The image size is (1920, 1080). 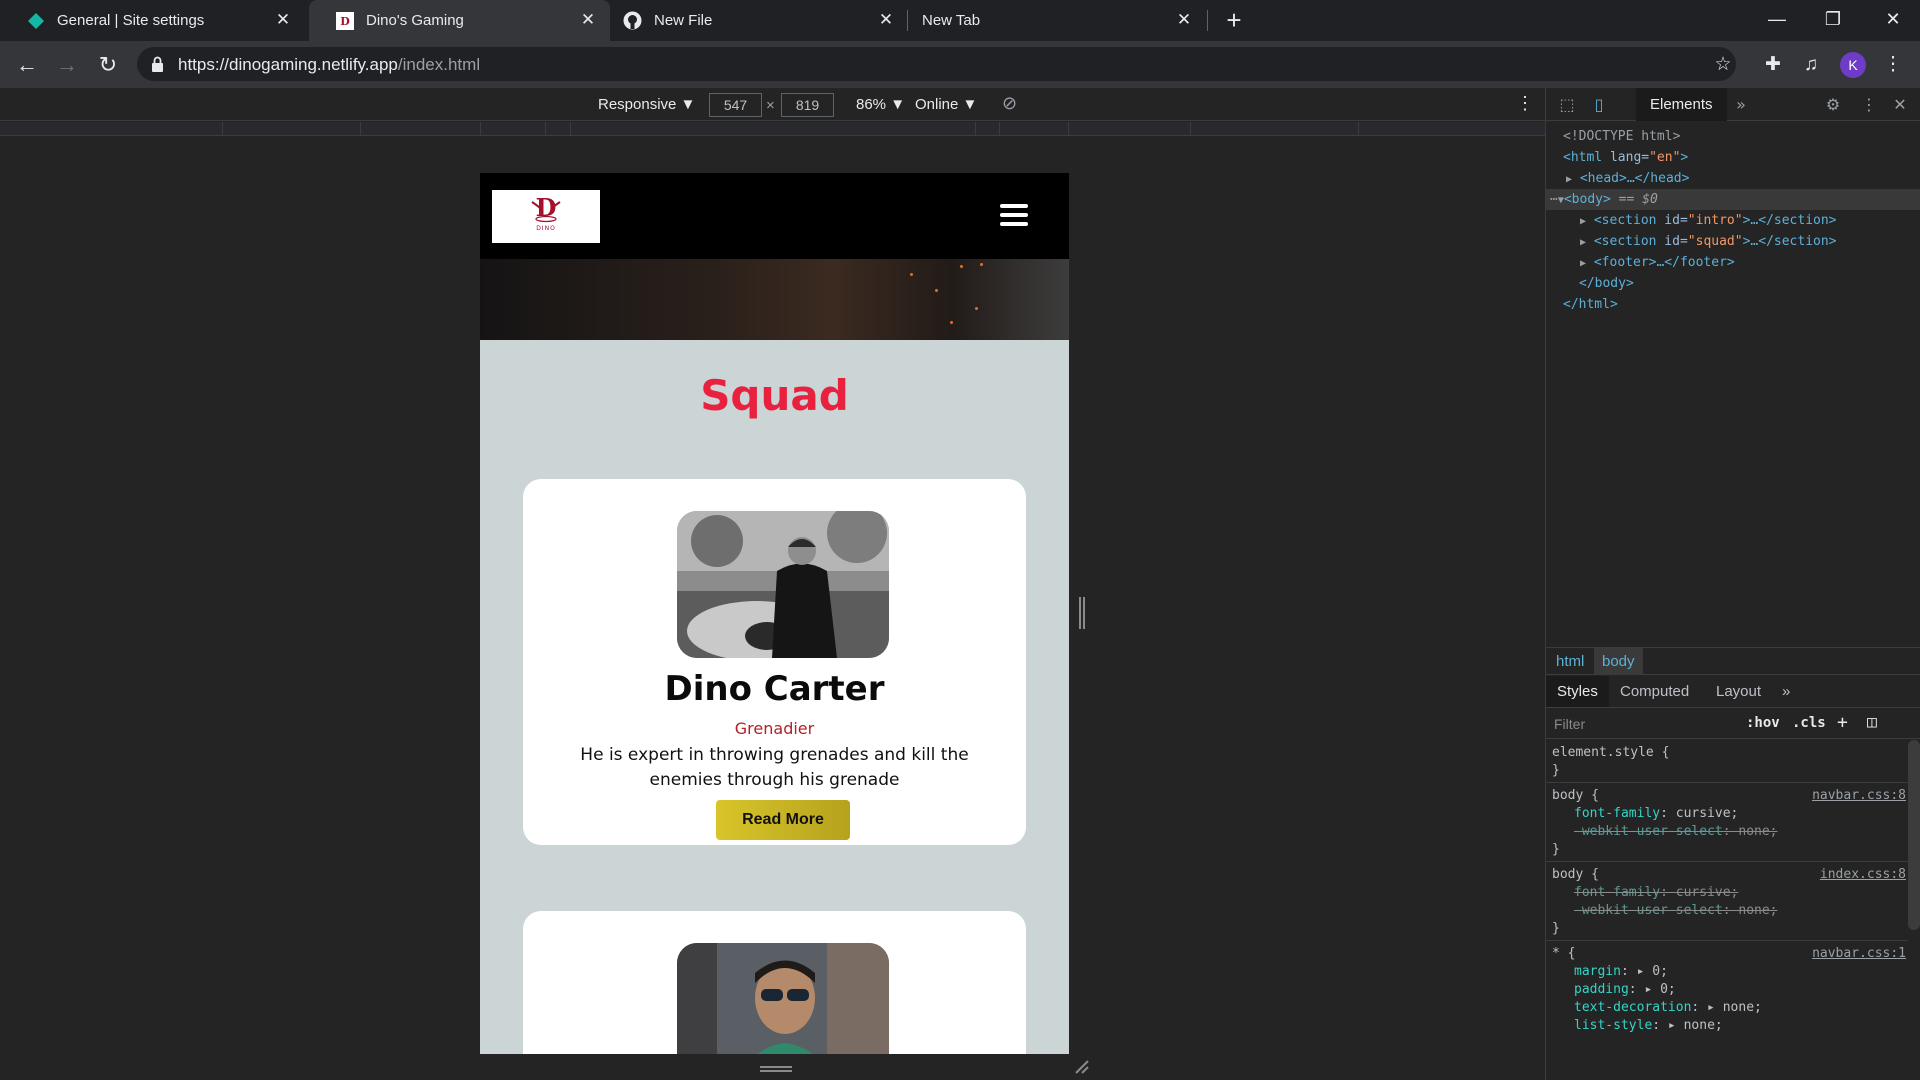 What do you see at coordinates (1014, 215) in the screenshot?
I see `hamburger-menu-icon` at bounding box center [1014, 215].